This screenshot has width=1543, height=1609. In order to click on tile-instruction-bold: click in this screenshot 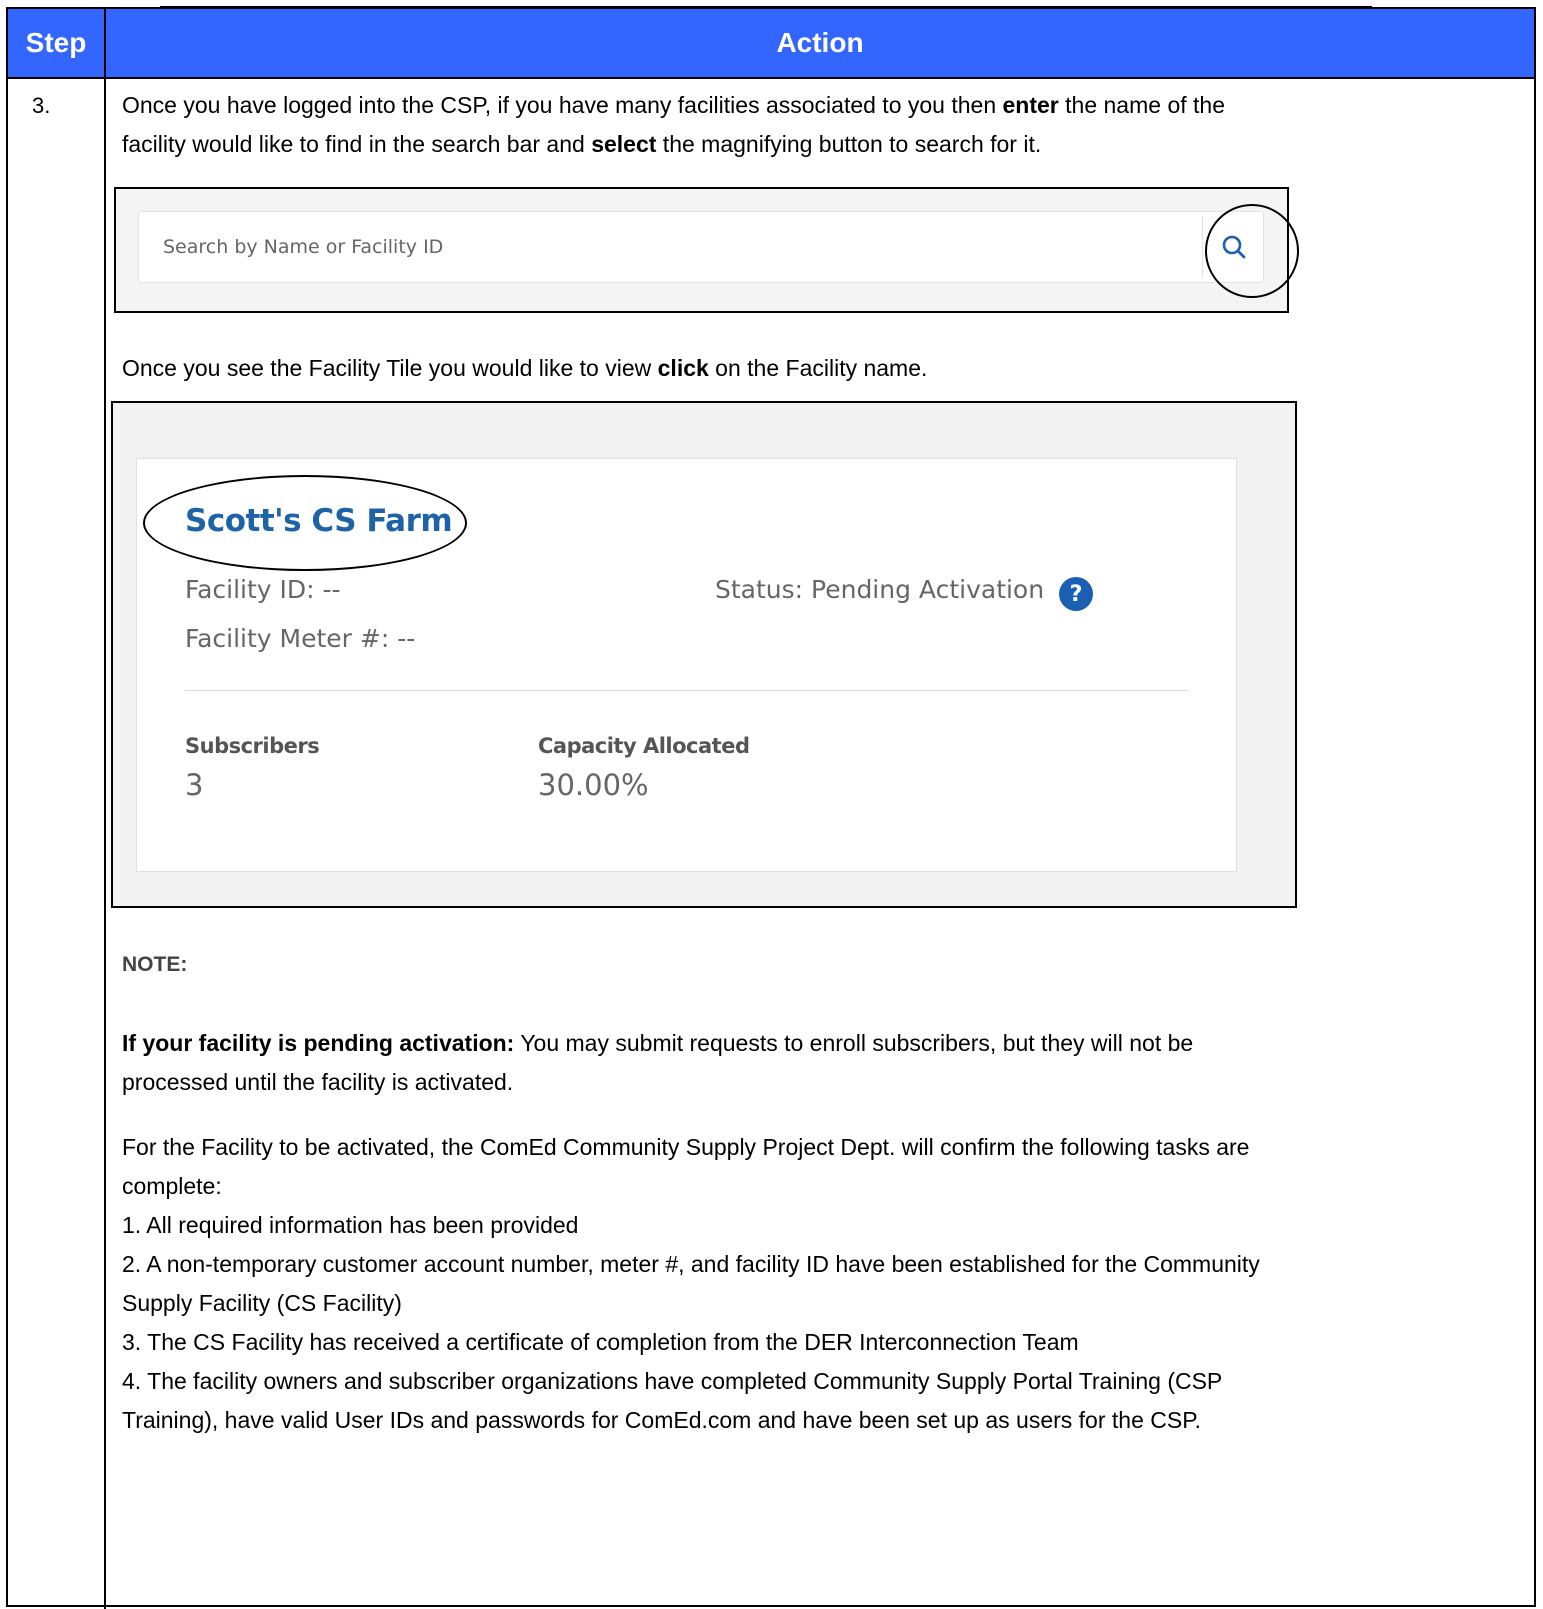, I will do `click(683, 368)`.